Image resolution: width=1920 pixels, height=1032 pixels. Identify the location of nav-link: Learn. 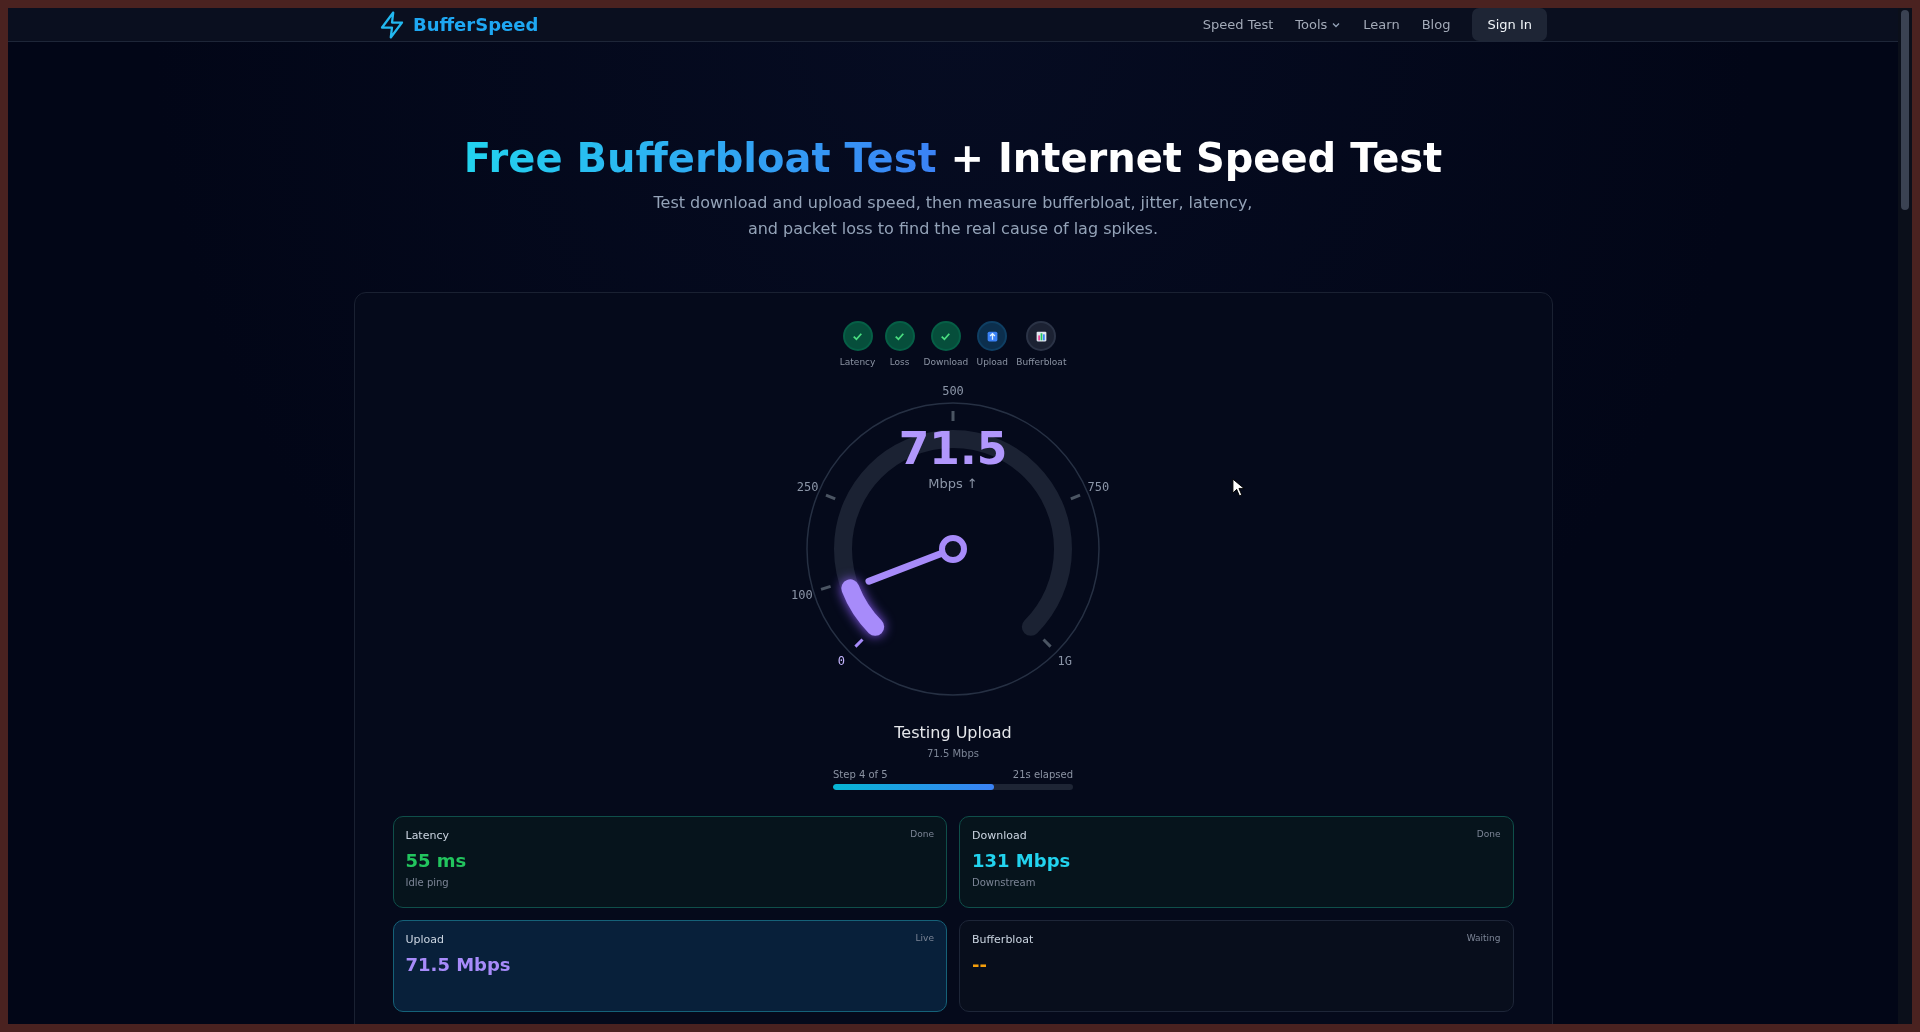
(1381, 24).